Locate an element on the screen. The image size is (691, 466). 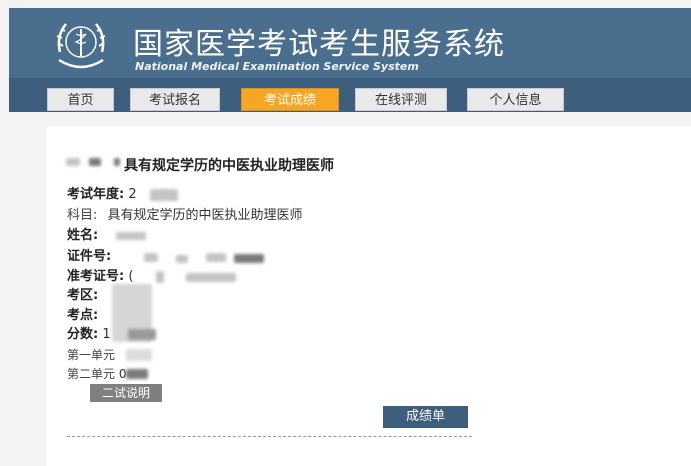
field-label: 姓名: is located at coordinates (83, 235).